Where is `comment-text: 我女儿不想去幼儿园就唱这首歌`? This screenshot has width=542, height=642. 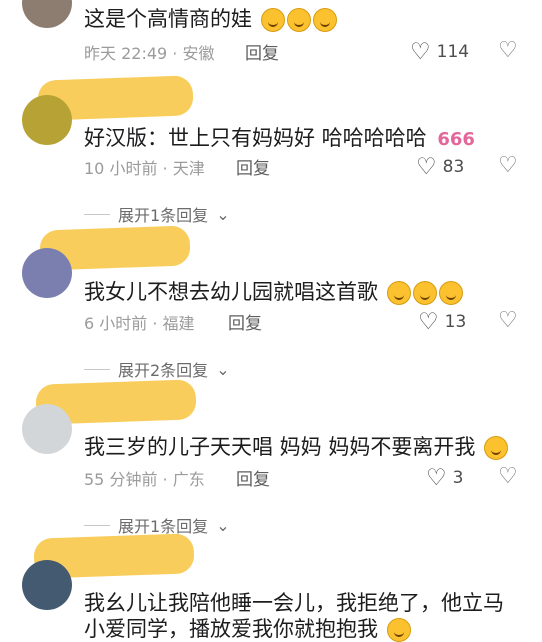
comment-text: 我女儿不想去幼儿园就唱这首歌 is located at coordinates (273, 292).